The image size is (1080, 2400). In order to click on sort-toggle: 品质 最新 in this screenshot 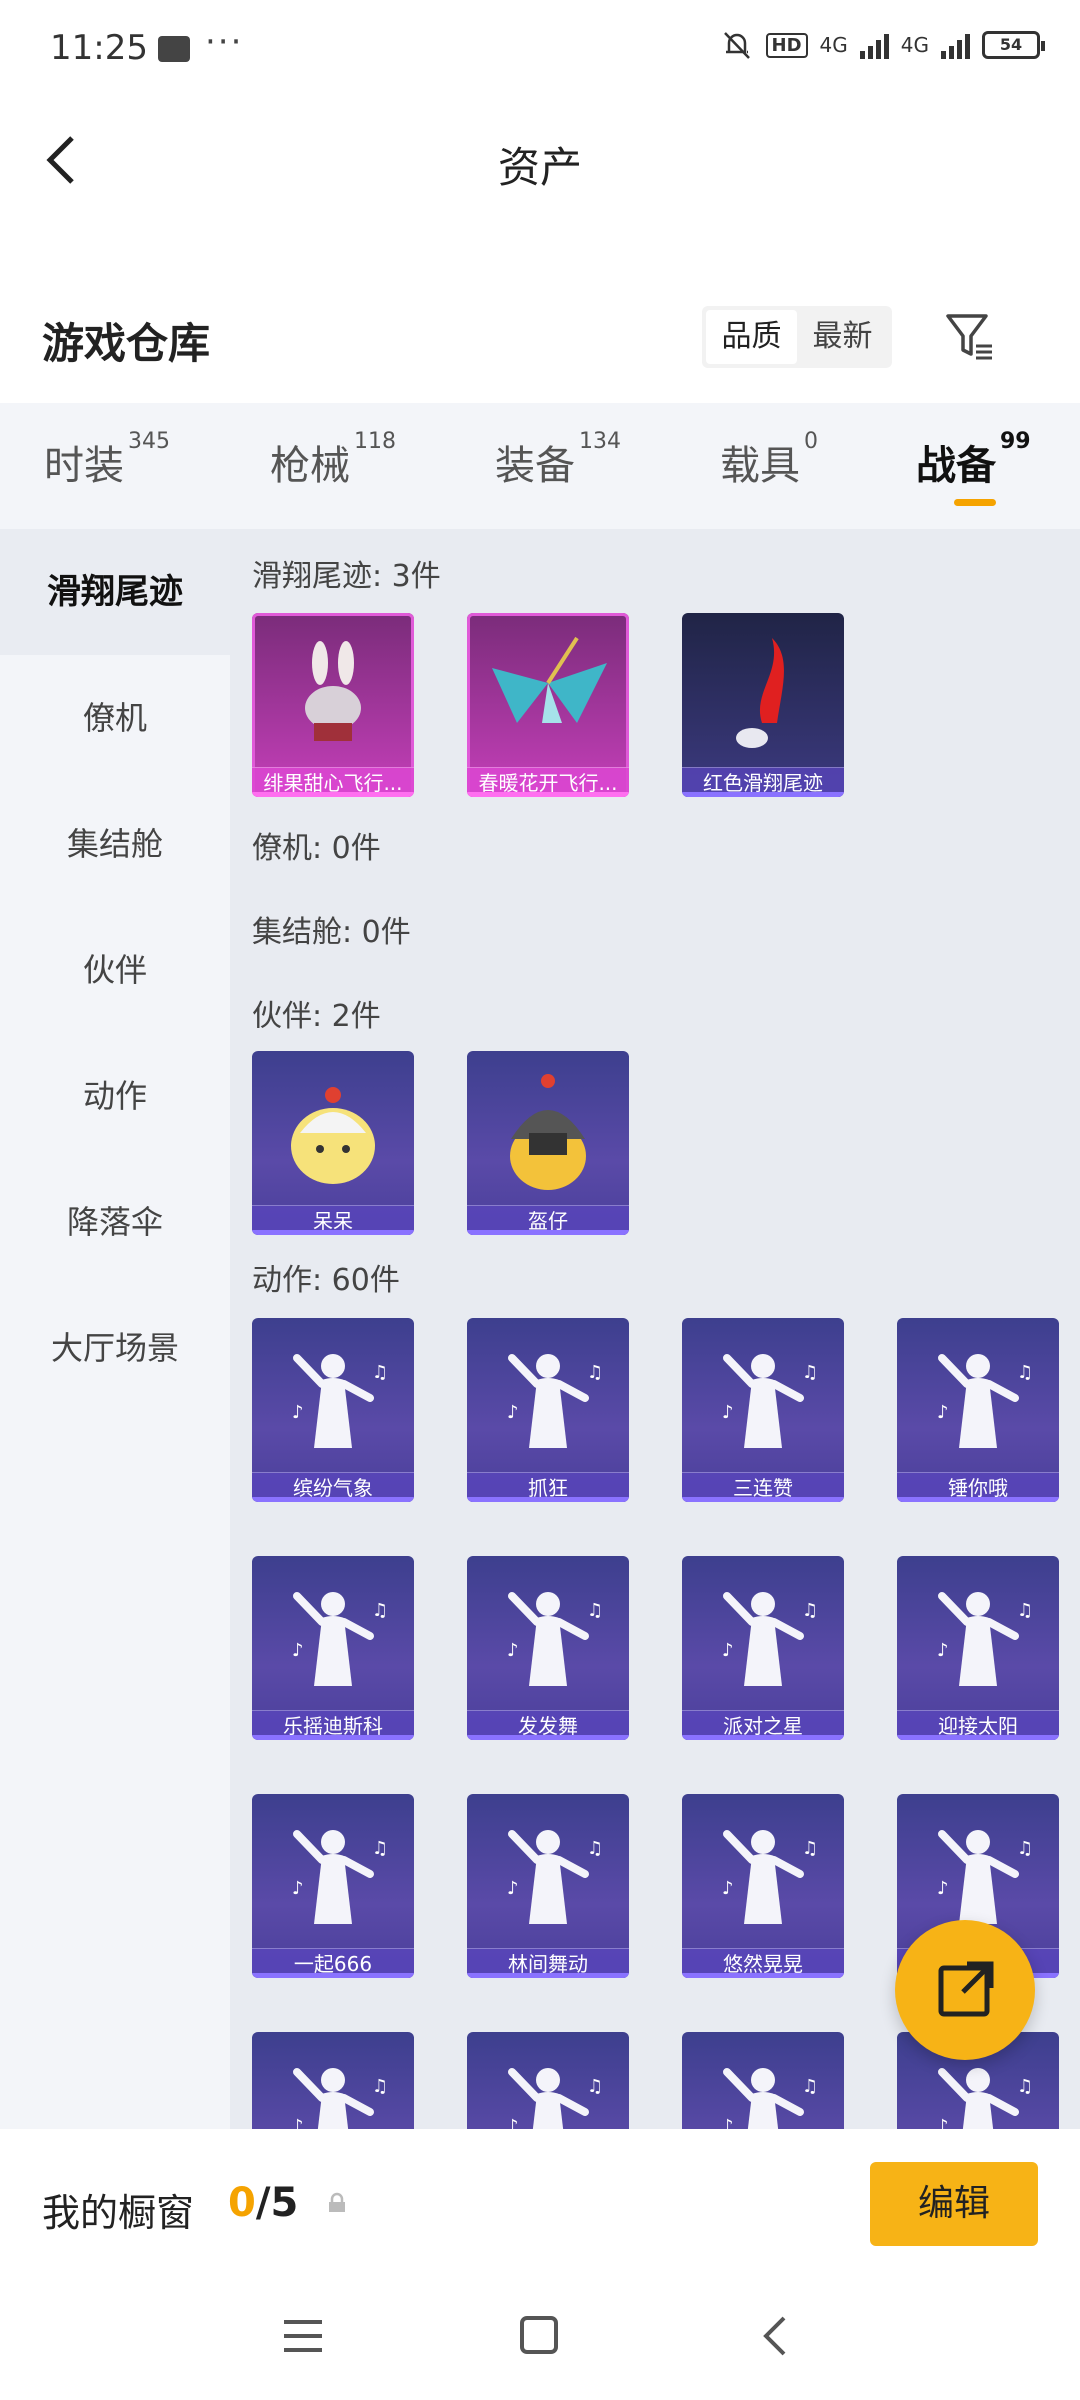, I will do `click(797, 337)`.